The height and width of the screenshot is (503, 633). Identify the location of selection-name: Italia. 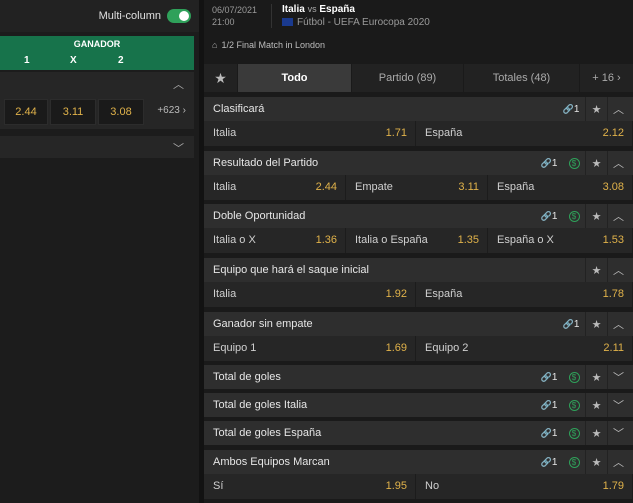
(225, 133).